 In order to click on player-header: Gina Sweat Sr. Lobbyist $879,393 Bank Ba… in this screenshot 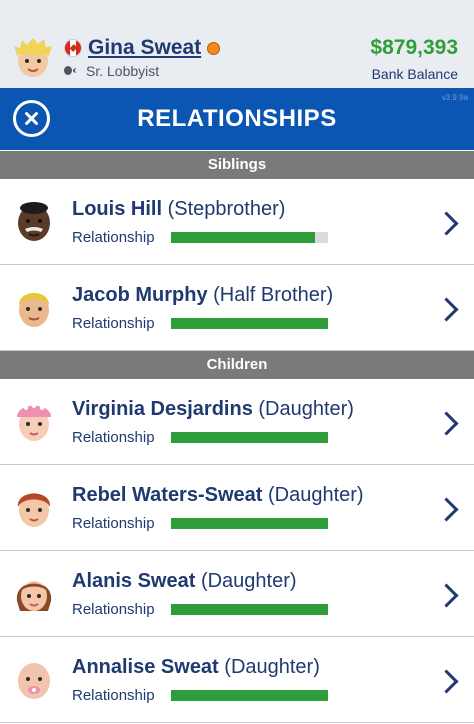, I will do `click(237, 44)`.